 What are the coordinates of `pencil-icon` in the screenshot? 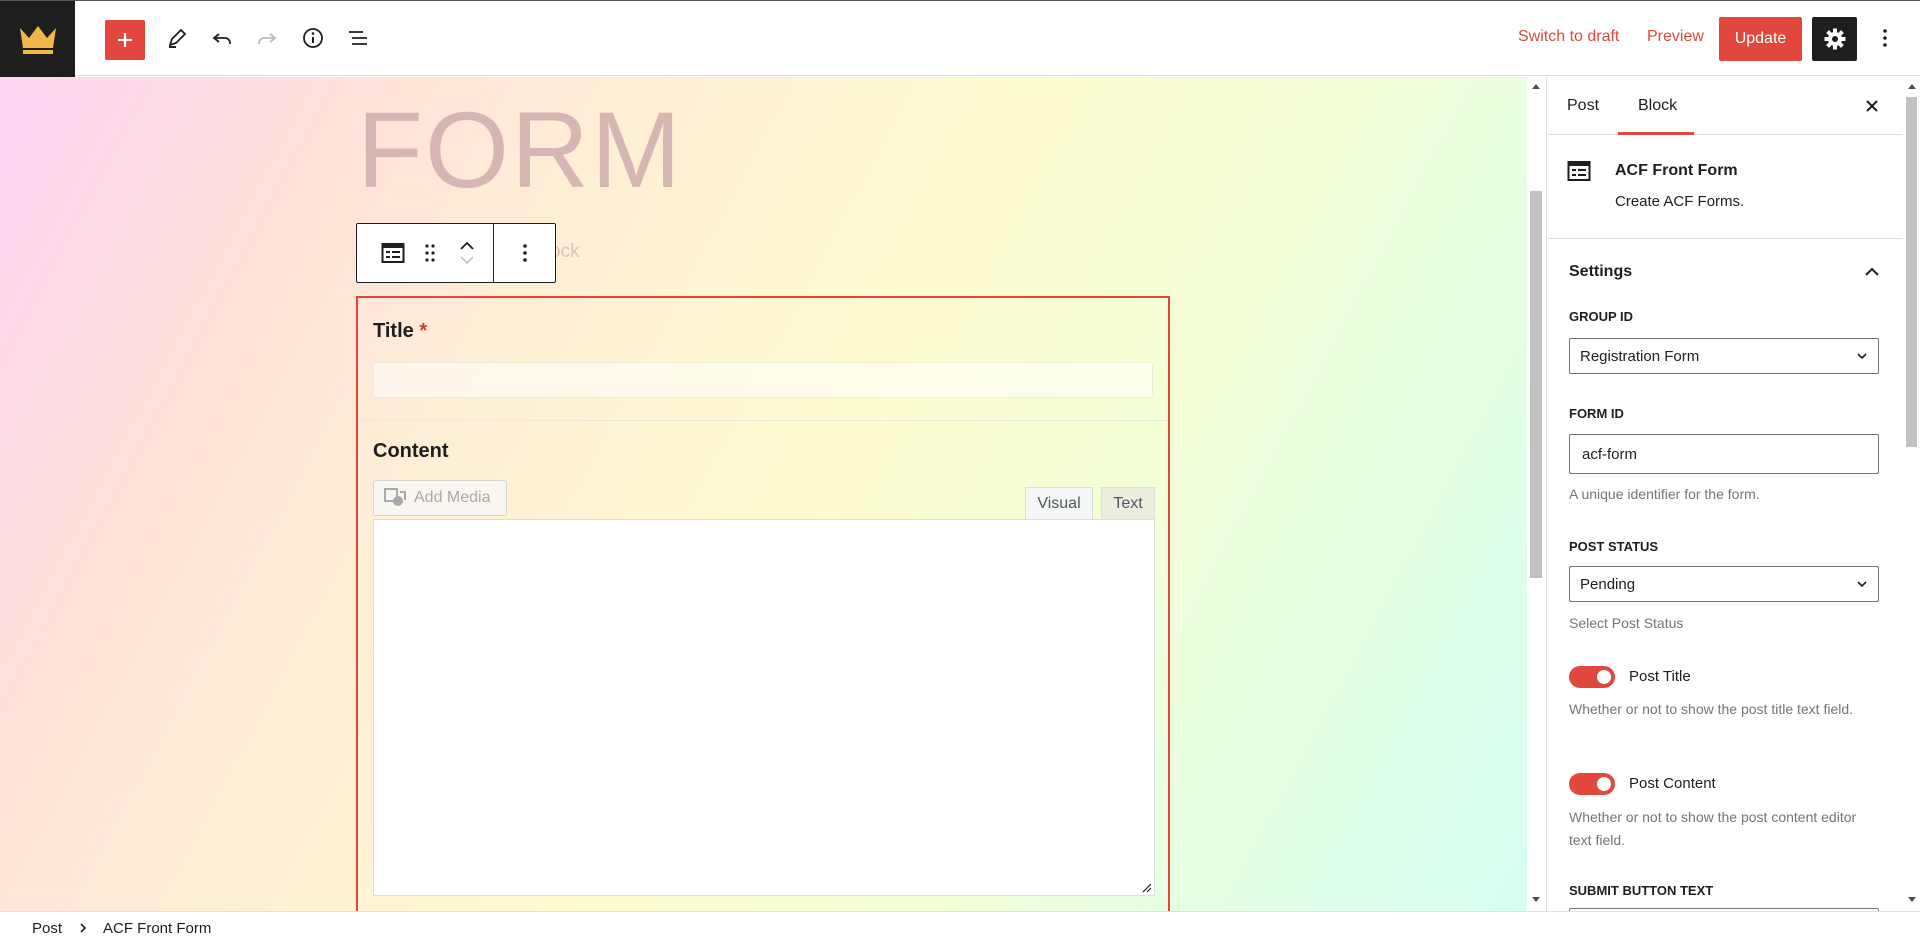 It's located at (177, 38).